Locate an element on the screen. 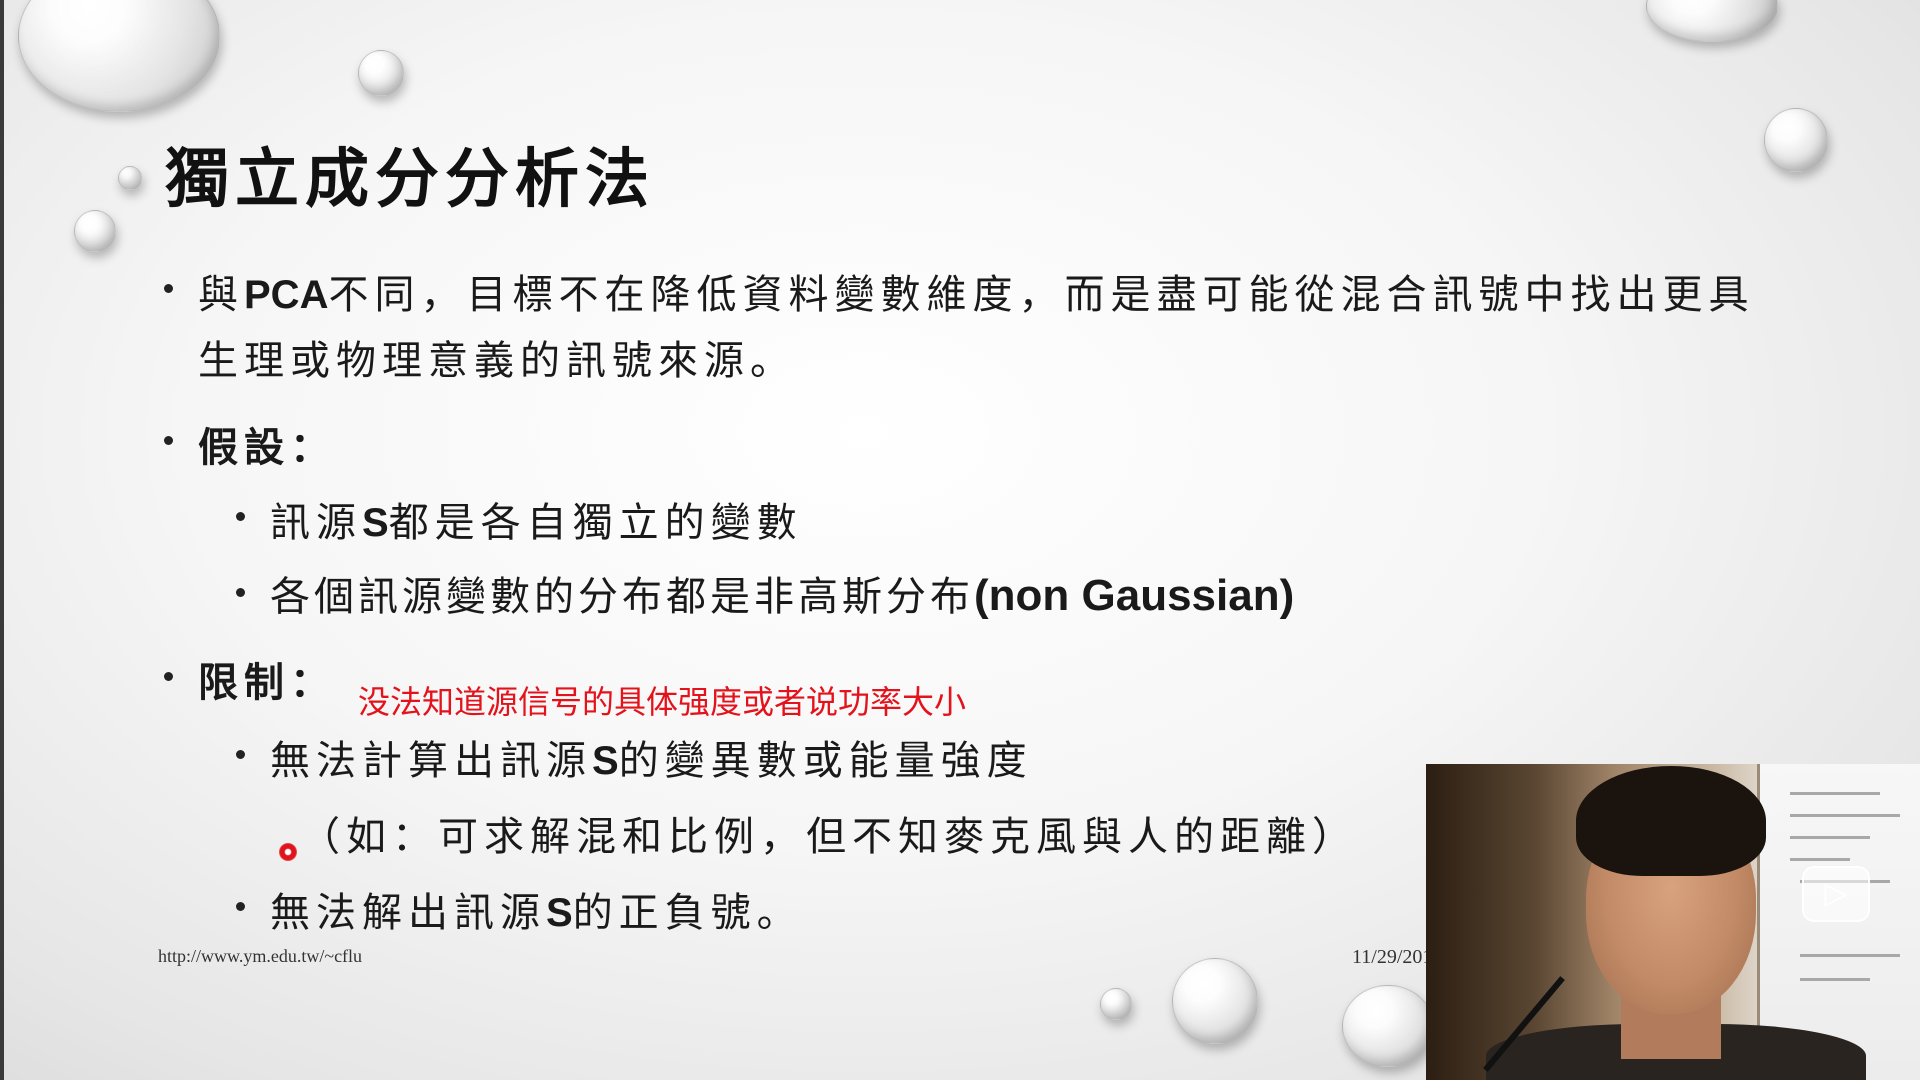 Image resolution: width=1920 pixels, height=1080 pixels. frame-edge is located at coordinates (2, 540).